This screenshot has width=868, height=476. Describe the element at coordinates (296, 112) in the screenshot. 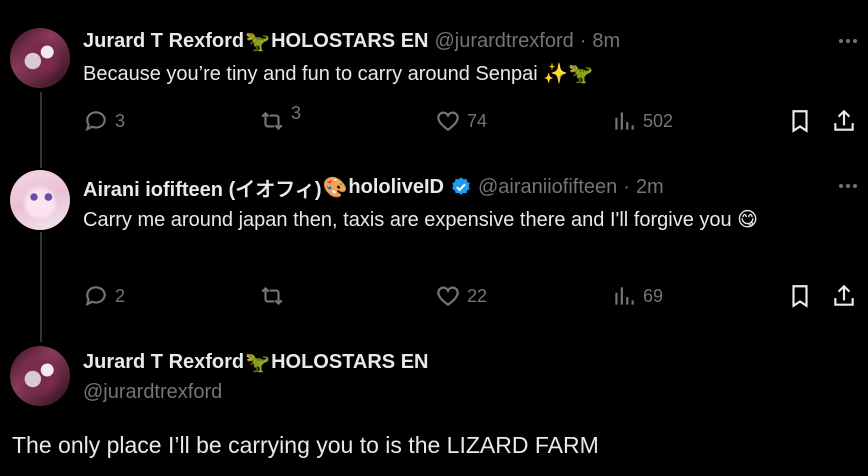

I see `repost-count: 3` at that location.